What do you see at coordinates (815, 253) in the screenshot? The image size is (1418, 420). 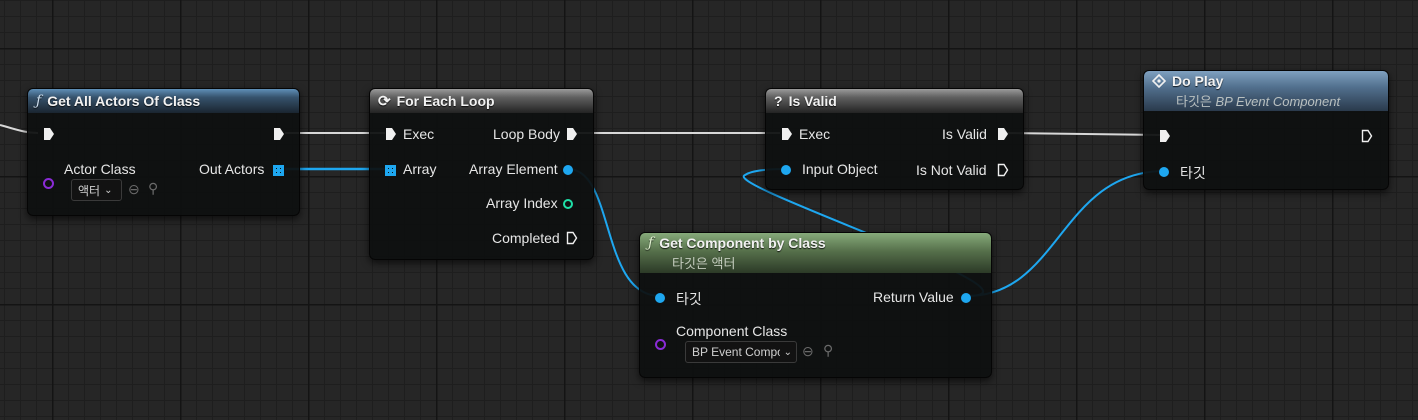 I see `node-header: ƒ Get Component by Class 타깃은 액터` at bounding box center [815, 253].